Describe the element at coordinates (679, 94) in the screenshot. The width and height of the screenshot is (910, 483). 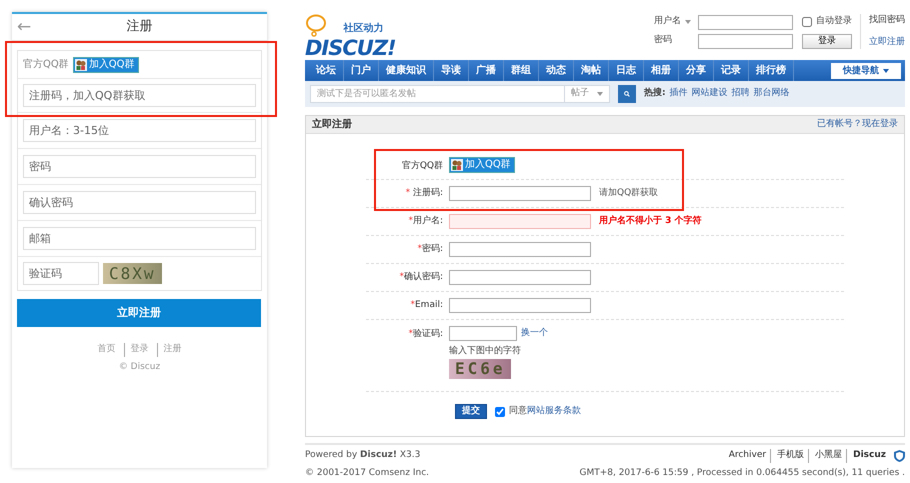
I see `hot-search-link: 插件` at that location.